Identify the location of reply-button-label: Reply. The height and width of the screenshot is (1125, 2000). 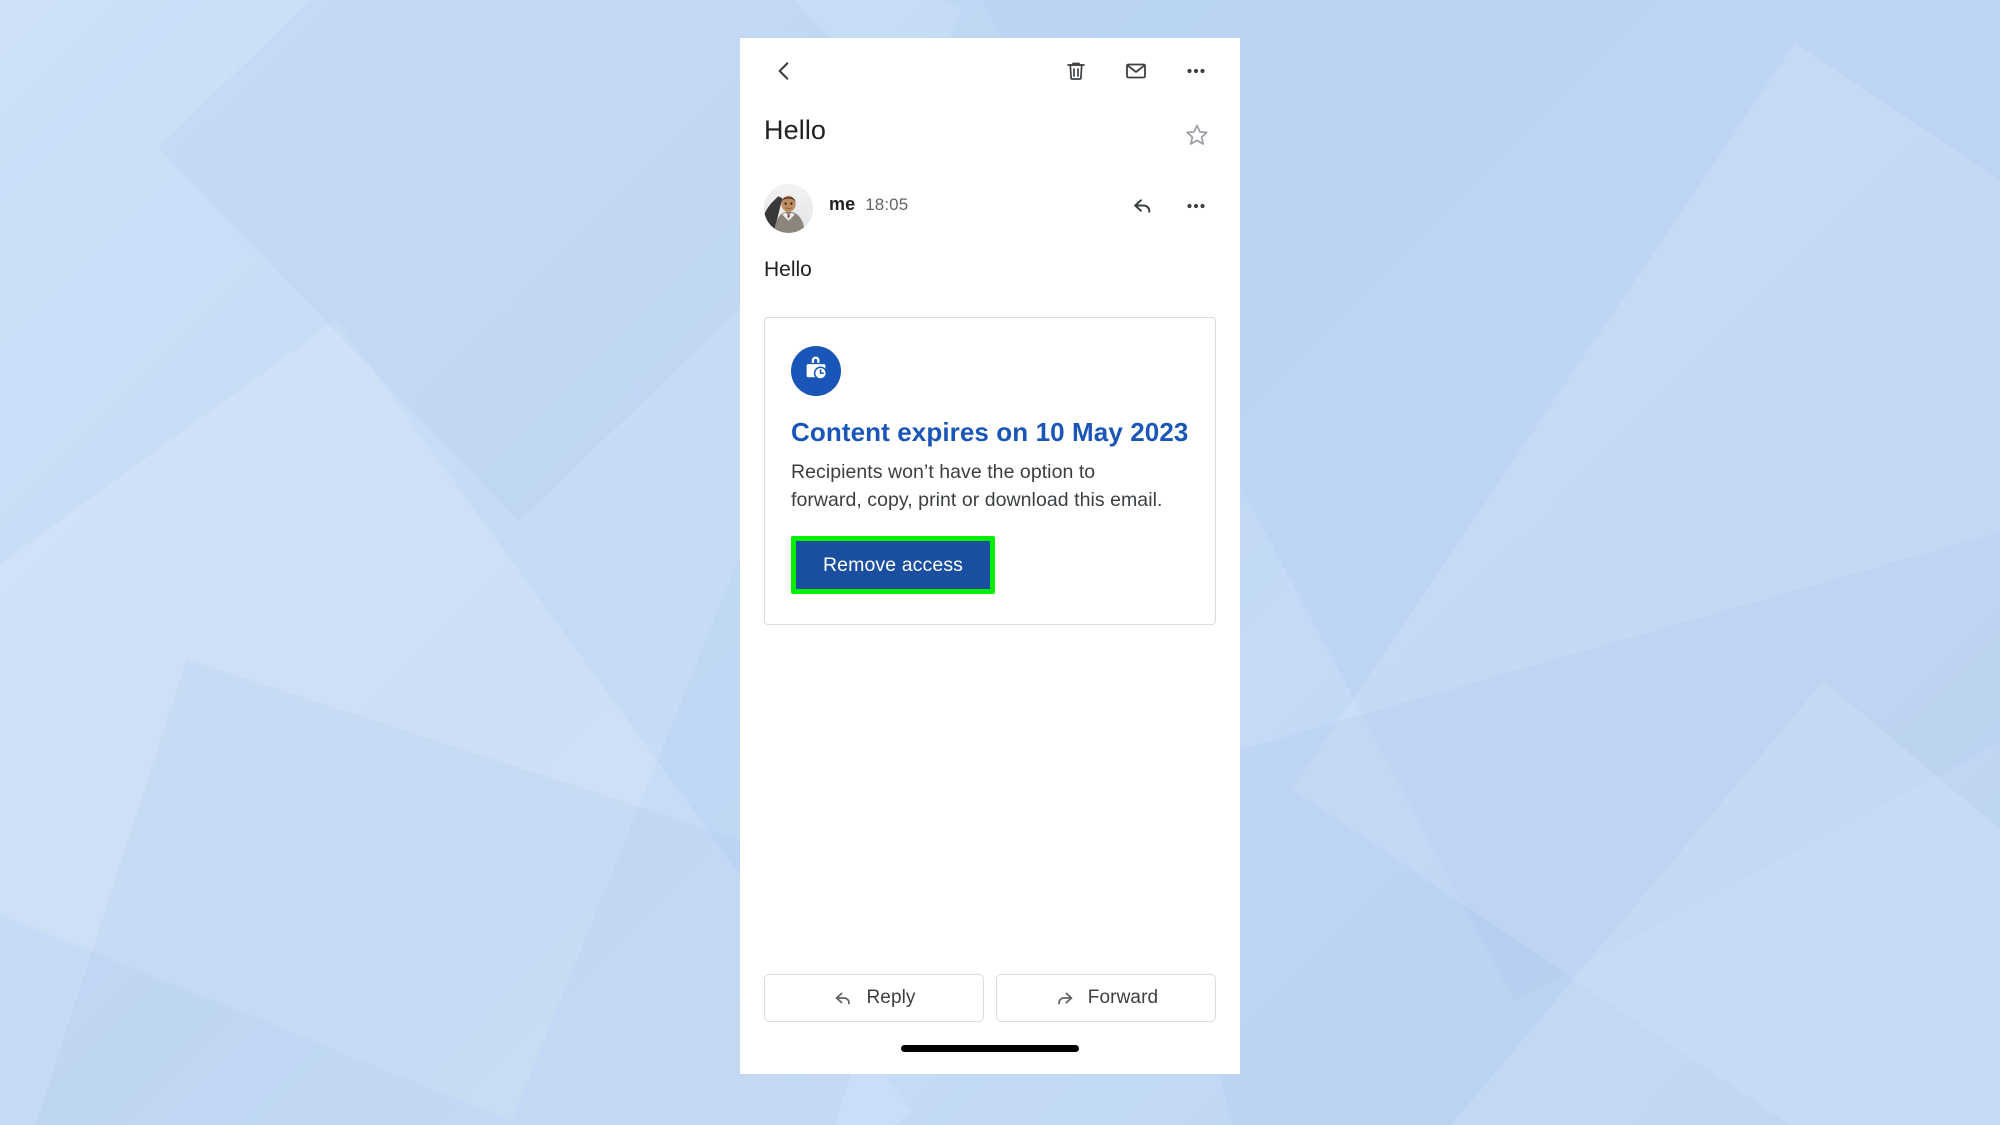
(891, 997).